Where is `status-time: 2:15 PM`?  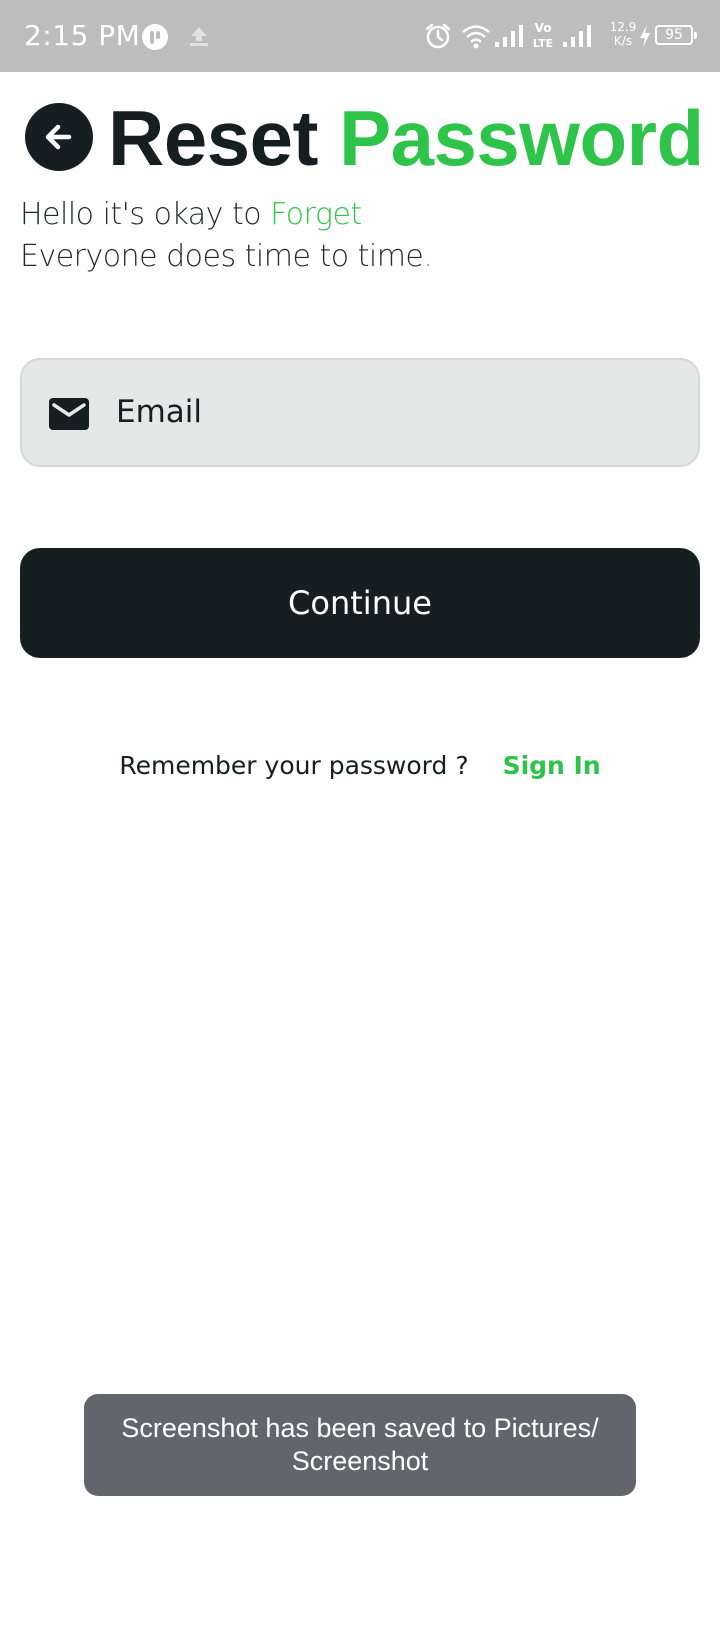 status-time: 2:15 PM is located at coordinates (82, 35).